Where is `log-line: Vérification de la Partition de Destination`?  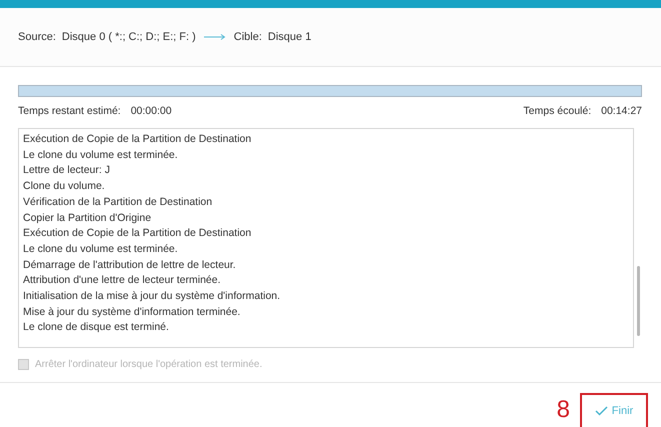
log-line: Vérification de la Partition de Destination is located at coordinates (118, 202).